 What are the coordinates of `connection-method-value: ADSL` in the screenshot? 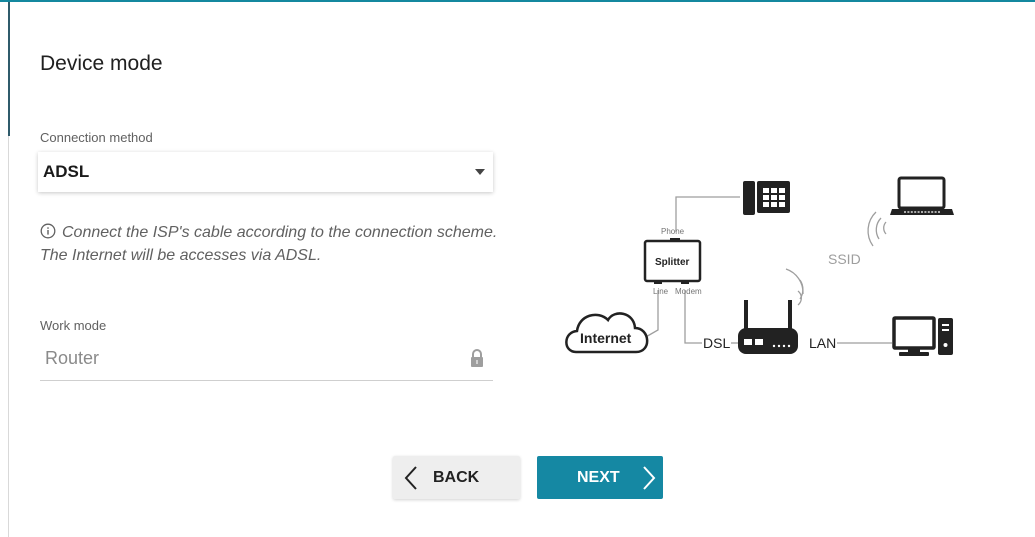 It's located at (66, 171).